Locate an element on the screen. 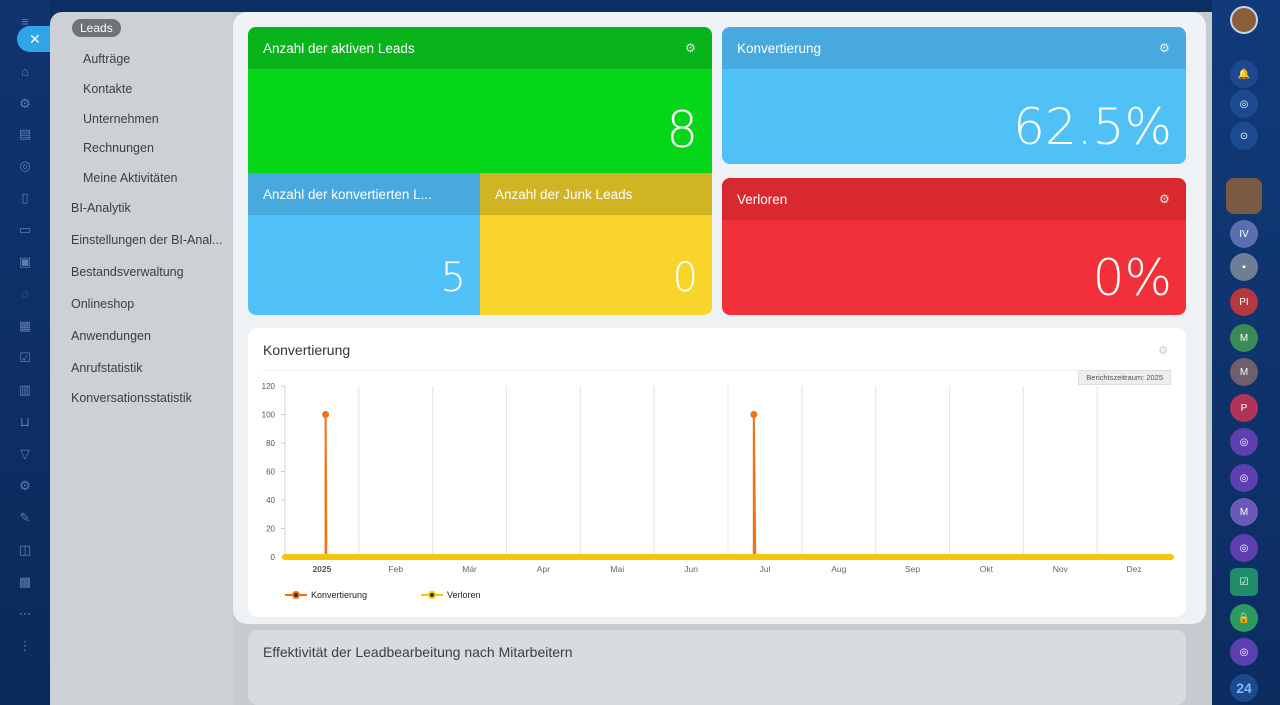  legend-swatch-verloren is located at coordinates (432, 595).